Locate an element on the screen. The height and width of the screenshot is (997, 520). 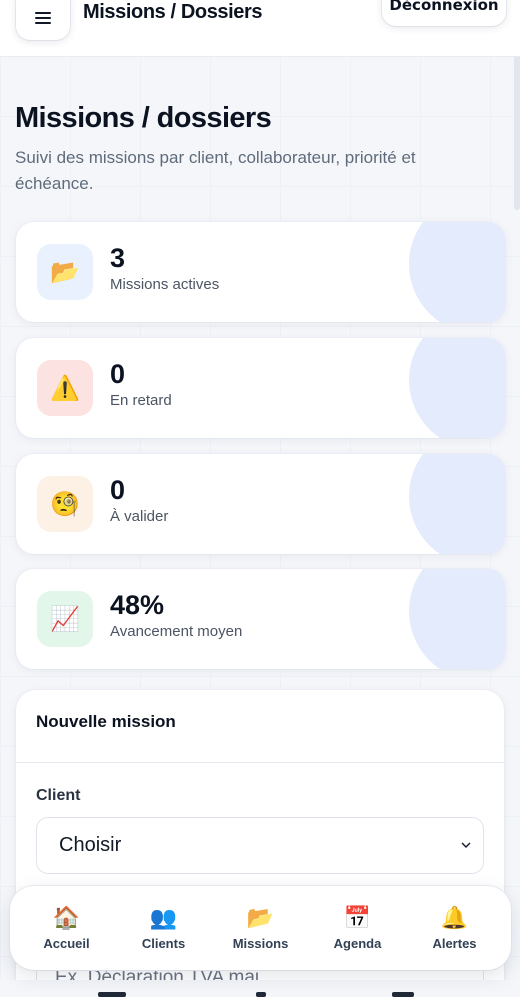
chevron-down-icon is located at coordinates (466, 845).